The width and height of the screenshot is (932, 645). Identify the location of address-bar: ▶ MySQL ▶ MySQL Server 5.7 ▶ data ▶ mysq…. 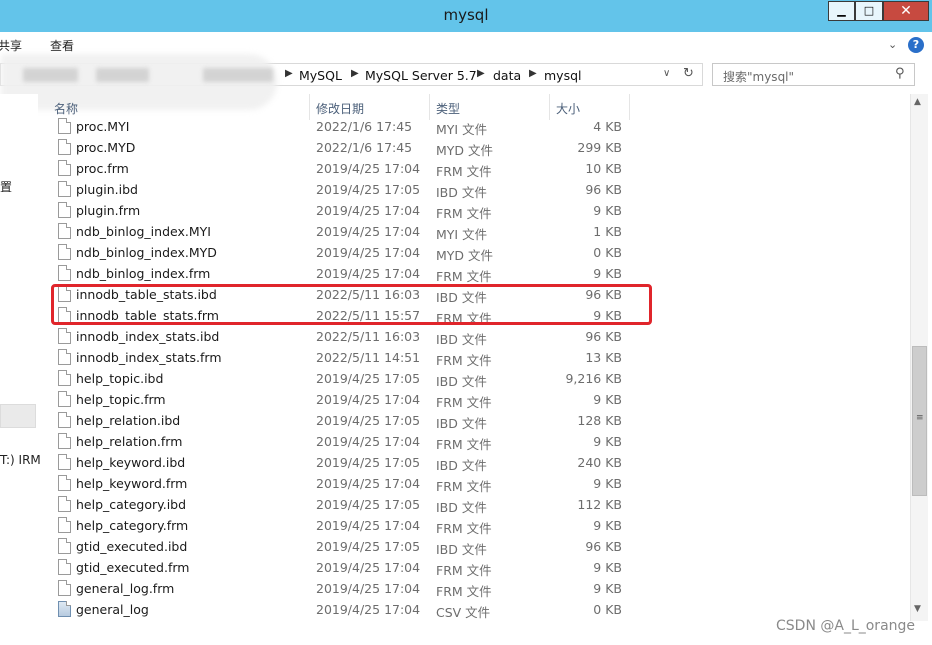
(351, 82).